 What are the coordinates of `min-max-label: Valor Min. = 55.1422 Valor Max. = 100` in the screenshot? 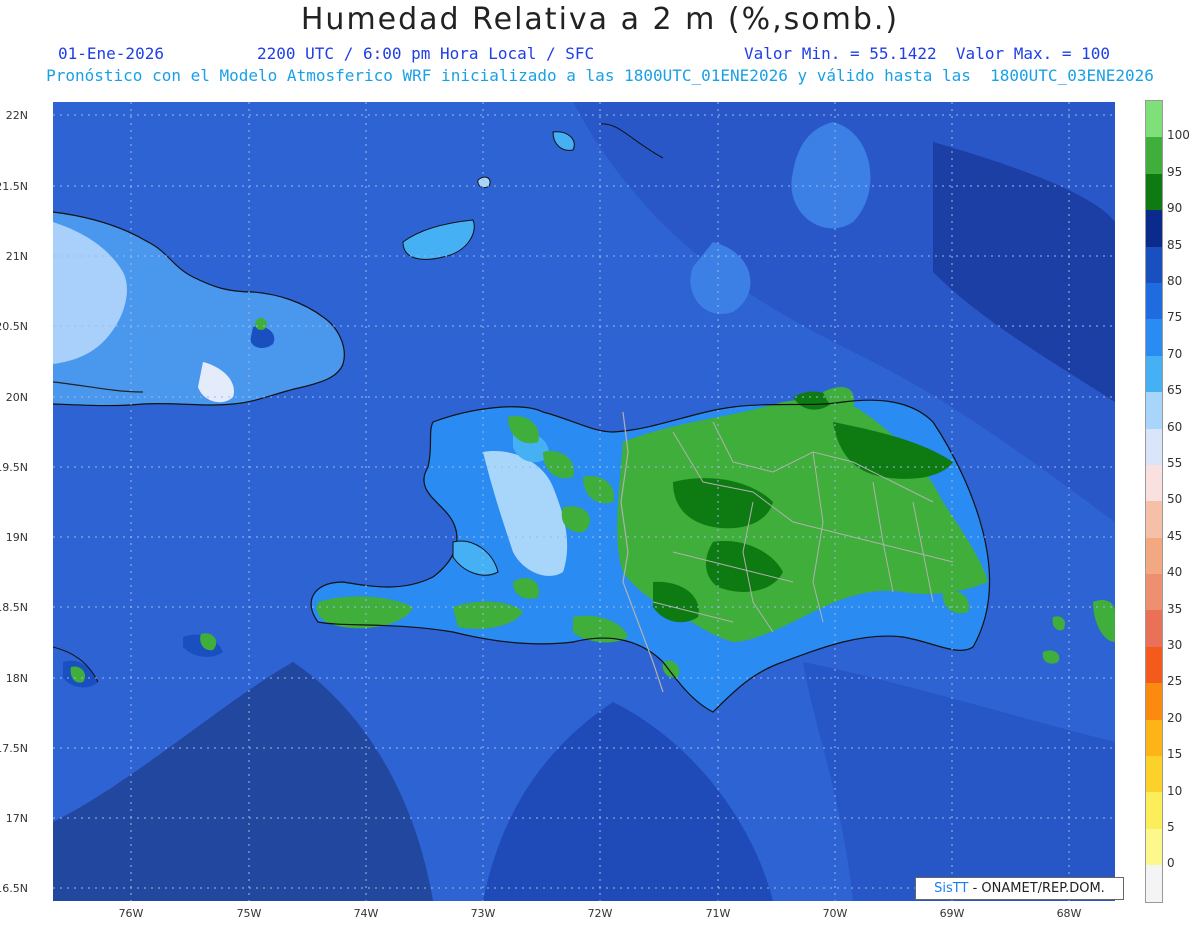 It's located at (927, 53).